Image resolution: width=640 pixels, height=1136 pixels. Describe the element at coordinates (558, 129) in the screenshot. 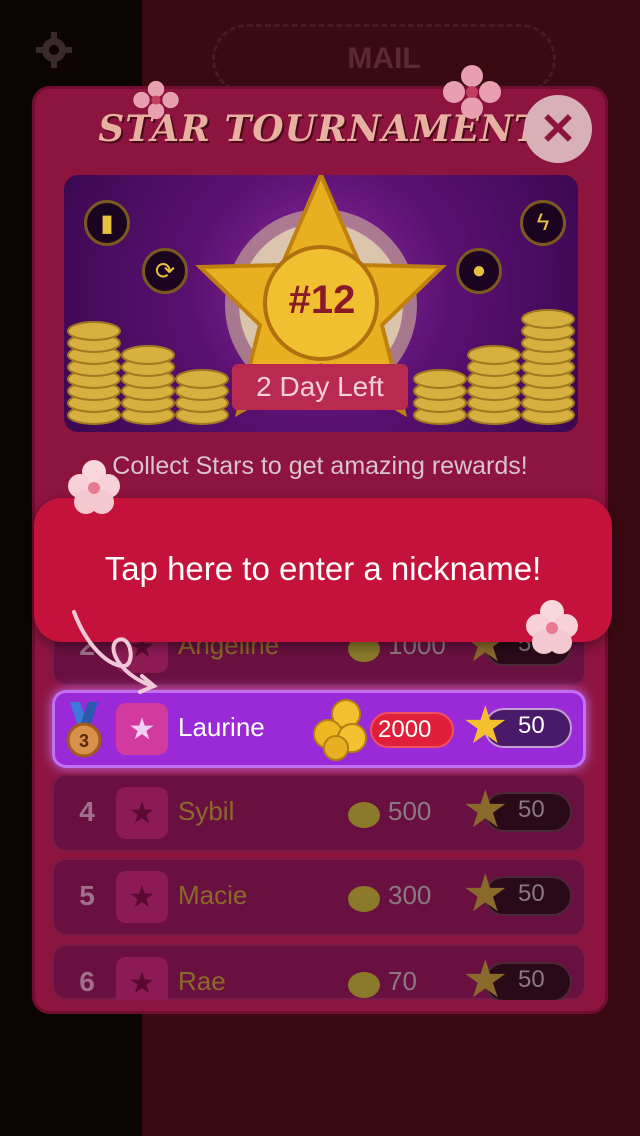

I see `close-button: ✕` at that location.